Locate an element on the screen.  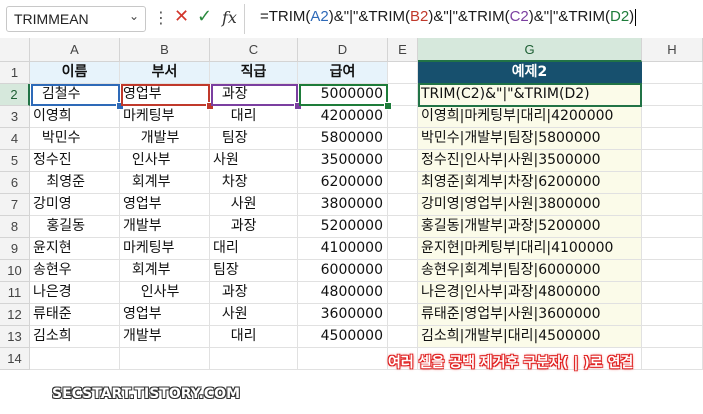
row-header-13: 13 is located at coordinates (15, 337).